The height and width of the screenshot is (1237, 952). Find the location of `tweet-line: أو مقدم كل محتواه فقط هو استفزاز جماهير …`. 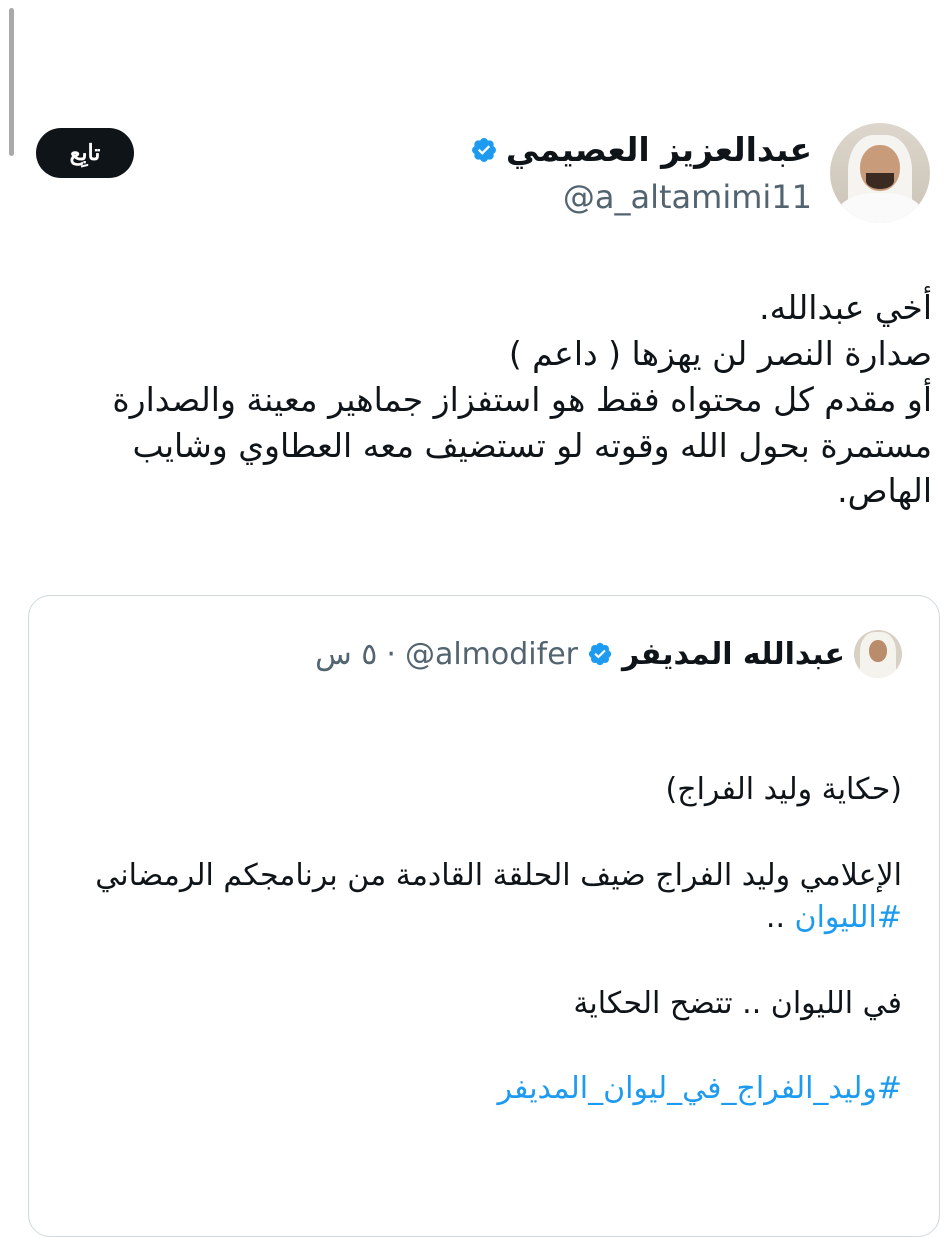

tweet-line: أو مقدم كل محتواه فقط هو استفزاز جماهير … is located at coordinates (522, 399).